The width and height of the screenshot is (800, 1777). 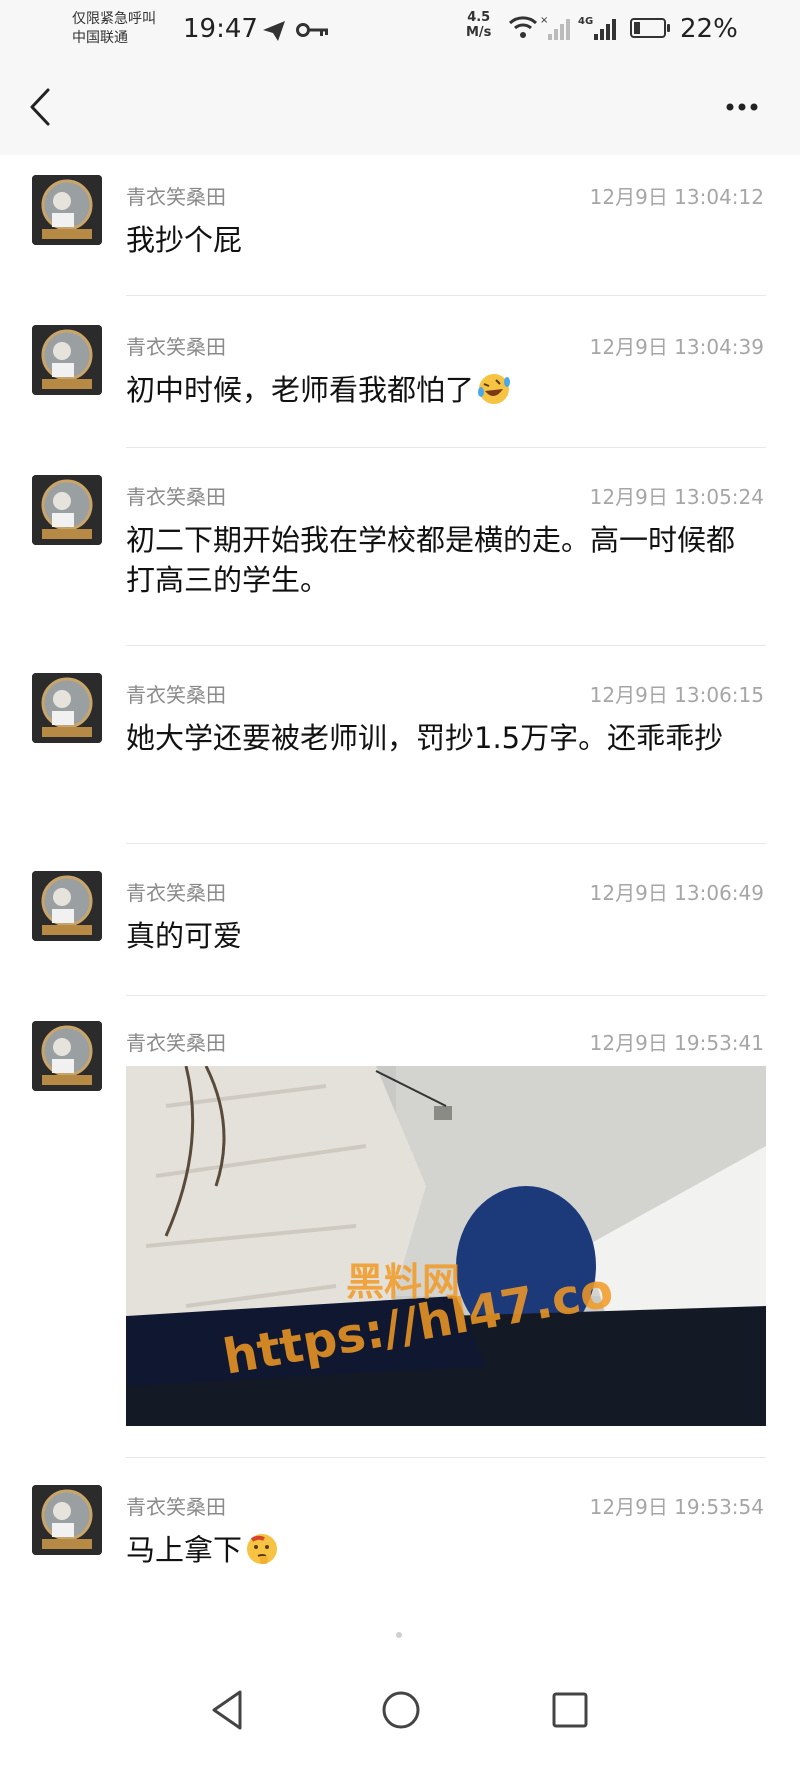 What do you see at coordinates (570, 1710) in the screenshot?
I see `square-recent-icon` at bounding box center [570, 1710].